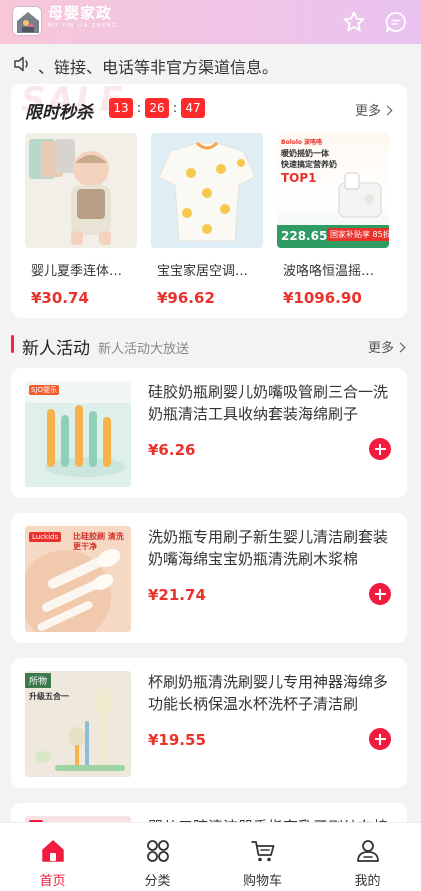 The height and width of the screenshot is (891, 421). Describe the element at coordinates (268, 403) in the screenshot. I see `product-title: 硅胶奶瓶刷婴儿奶嘴吸管刷三合一洗奶瓶清洁工具收纳套装海绵刷子` at that location.